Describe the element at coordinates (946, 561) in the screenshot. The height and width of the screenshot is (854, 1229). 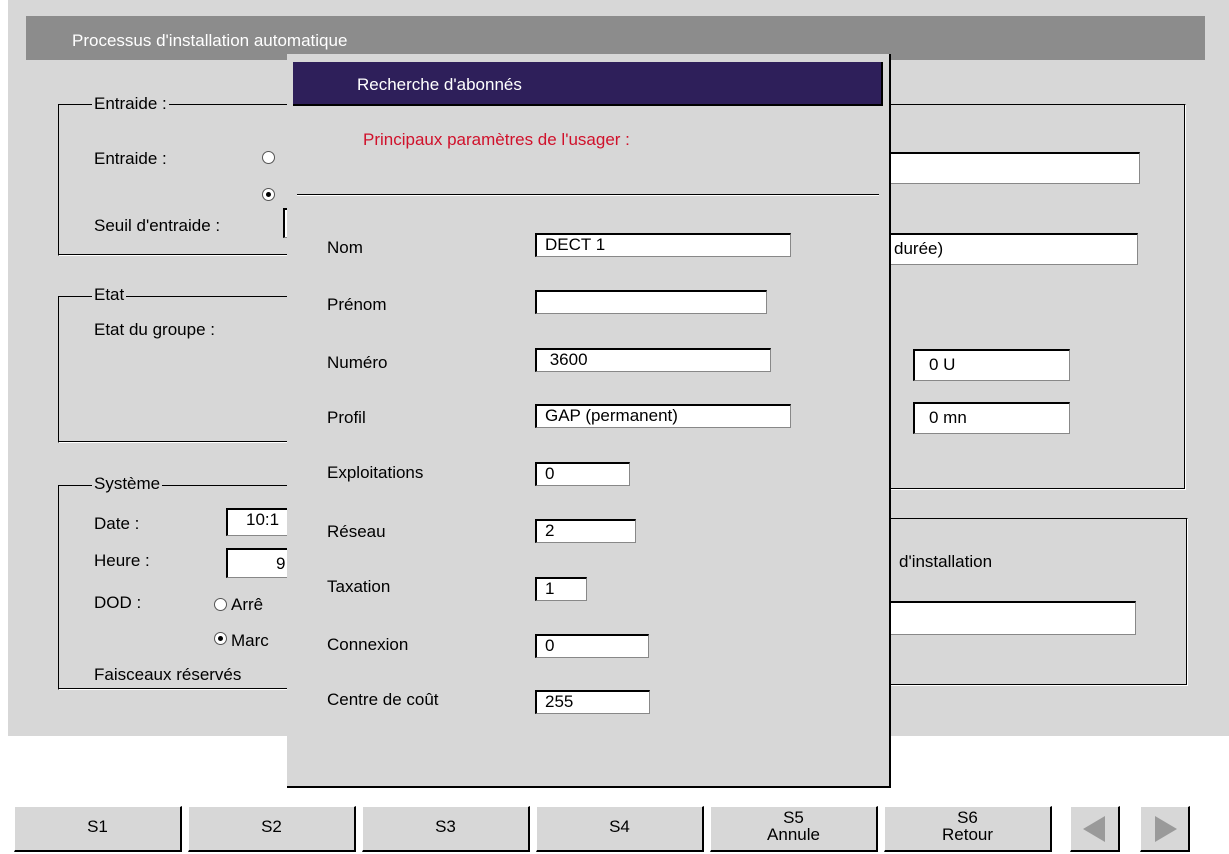
I see `installation-label: d'installation` at that location.